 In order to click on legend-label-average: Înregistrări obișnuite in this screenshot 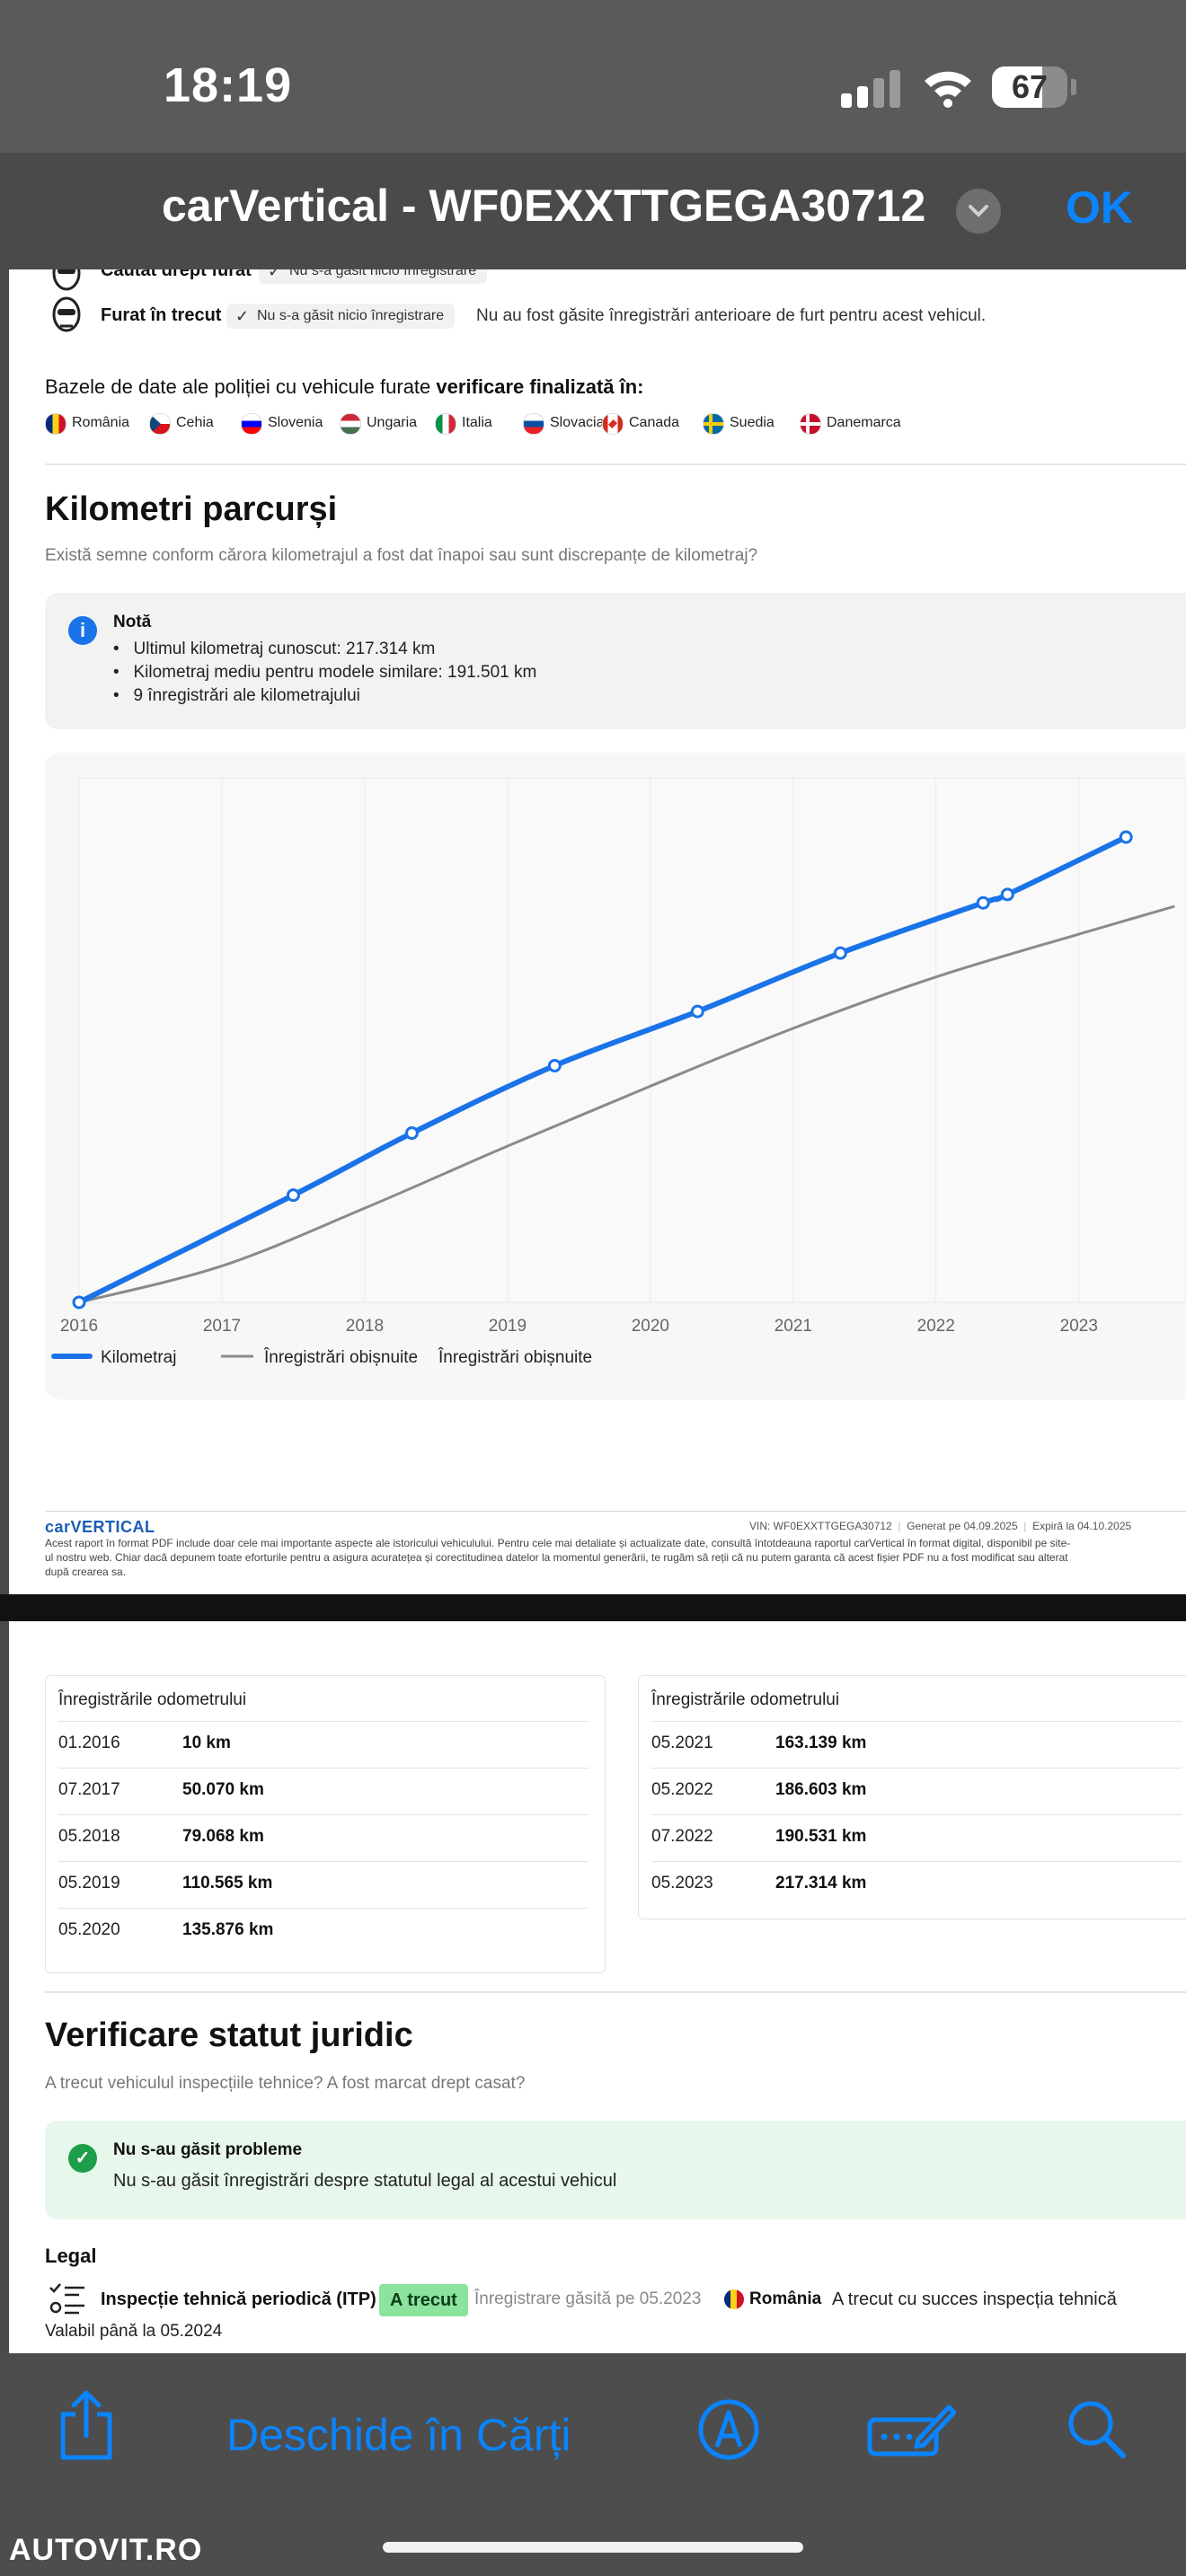, I will do `click(340, 1357)`.